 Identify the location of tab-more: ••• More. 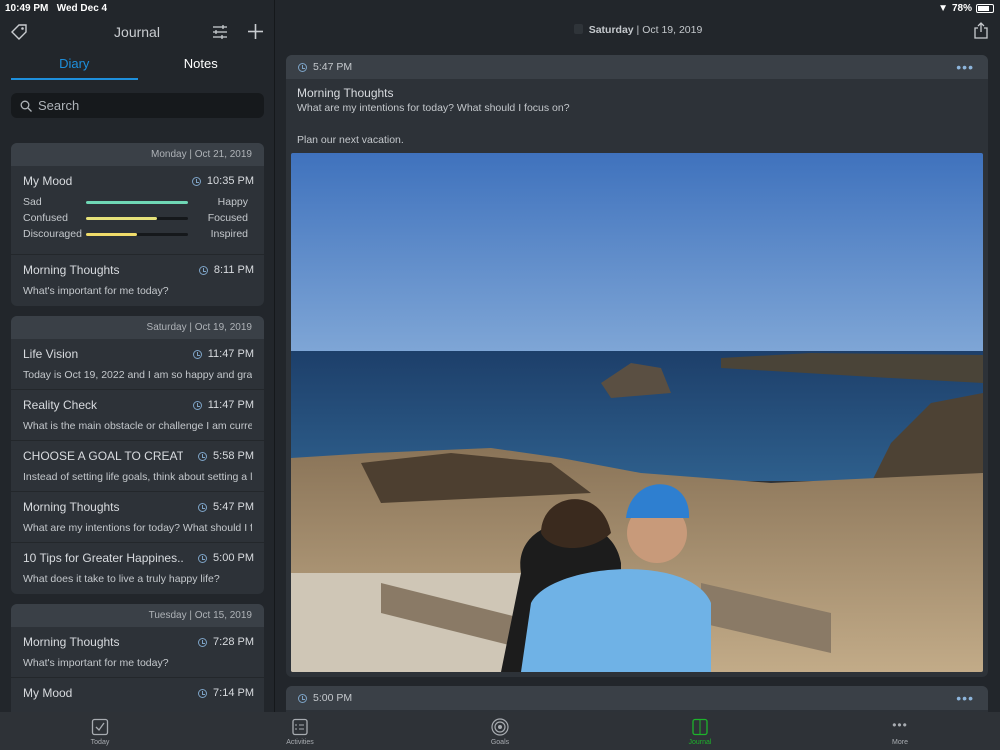
(900, 731).